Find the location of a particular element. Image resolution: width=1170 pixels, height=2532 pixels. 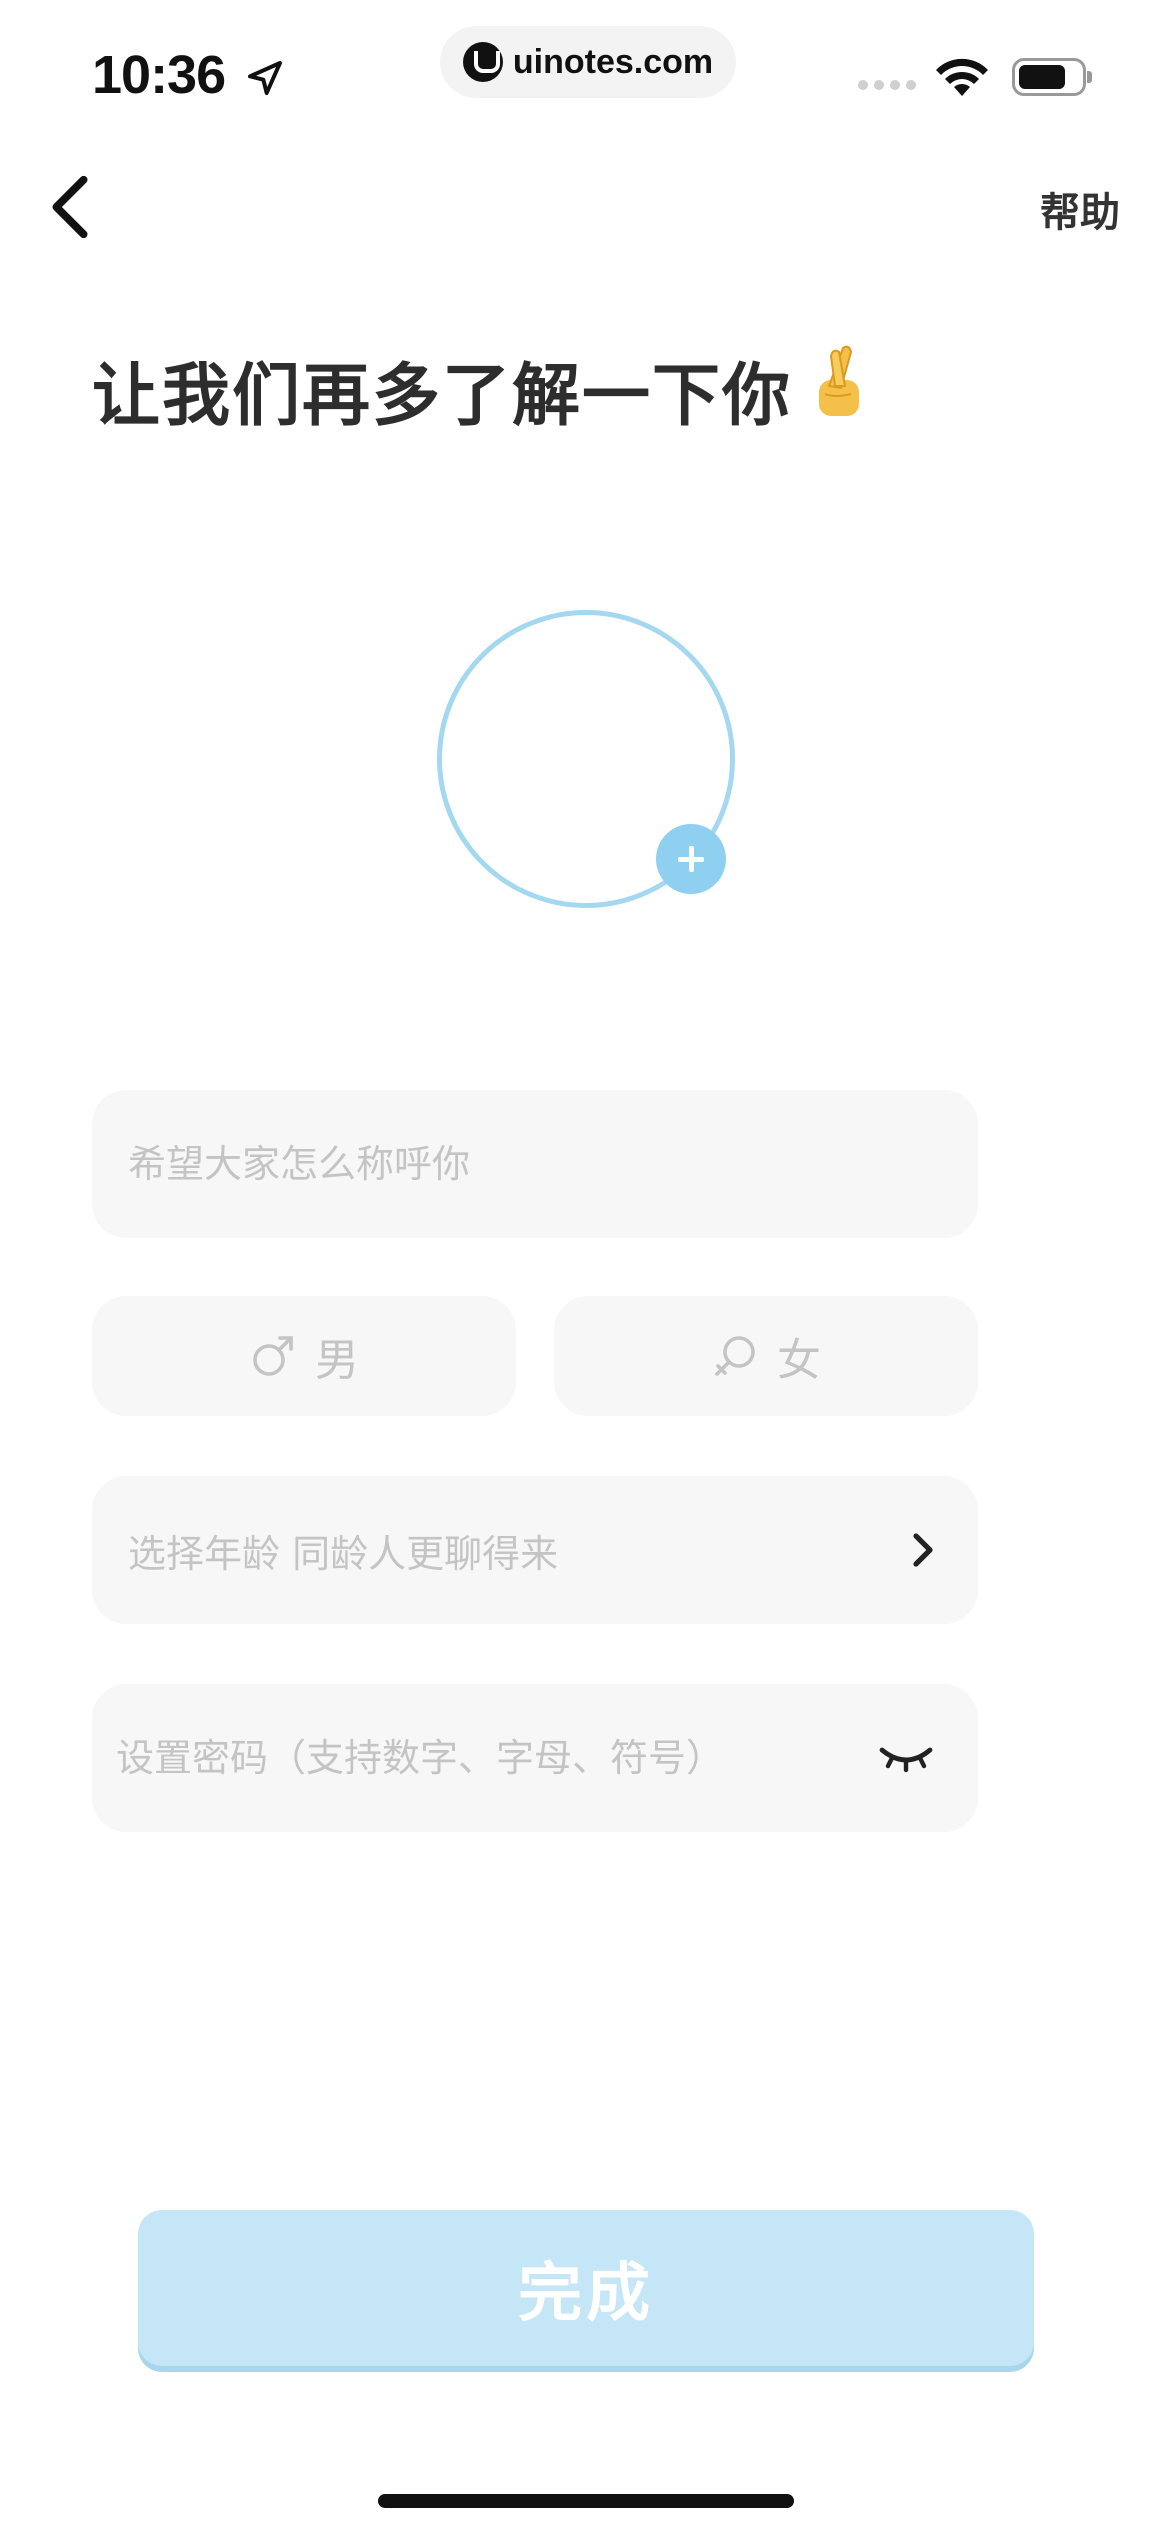

chevron-right-icon is located at coordinates (923, 1550).